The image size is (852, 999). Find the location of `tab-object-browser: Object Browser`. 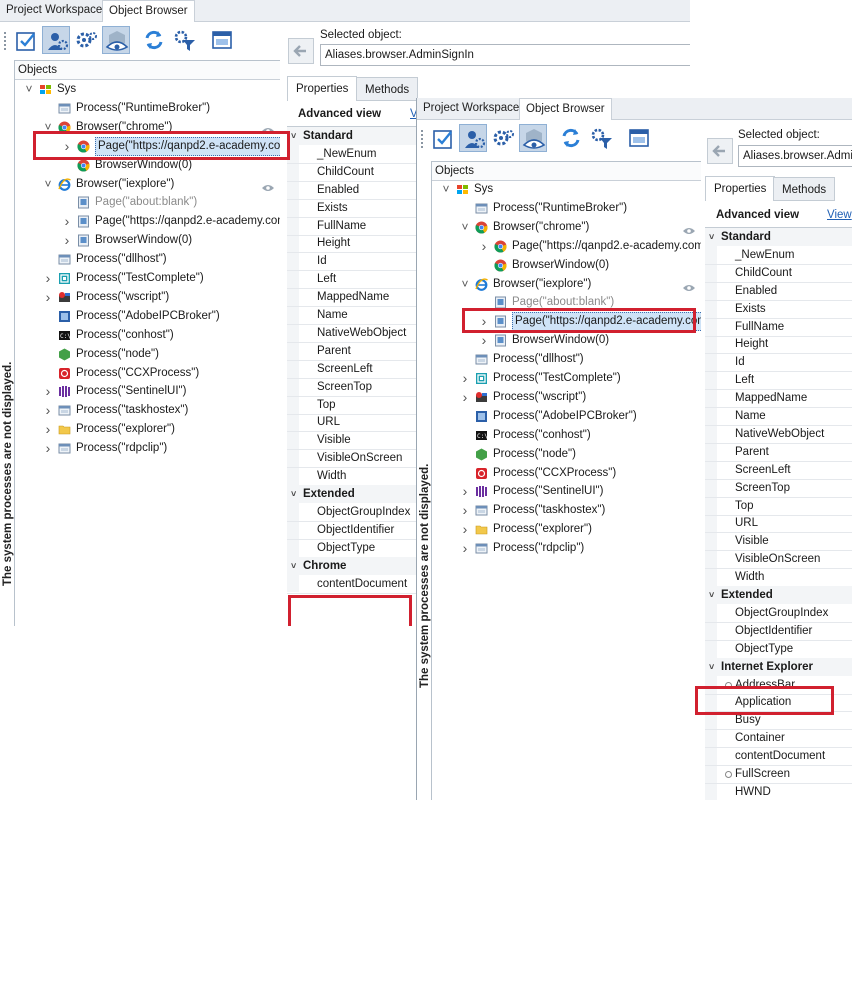

tab-object-browser: Object Browser is located at coordinates (565, 109).